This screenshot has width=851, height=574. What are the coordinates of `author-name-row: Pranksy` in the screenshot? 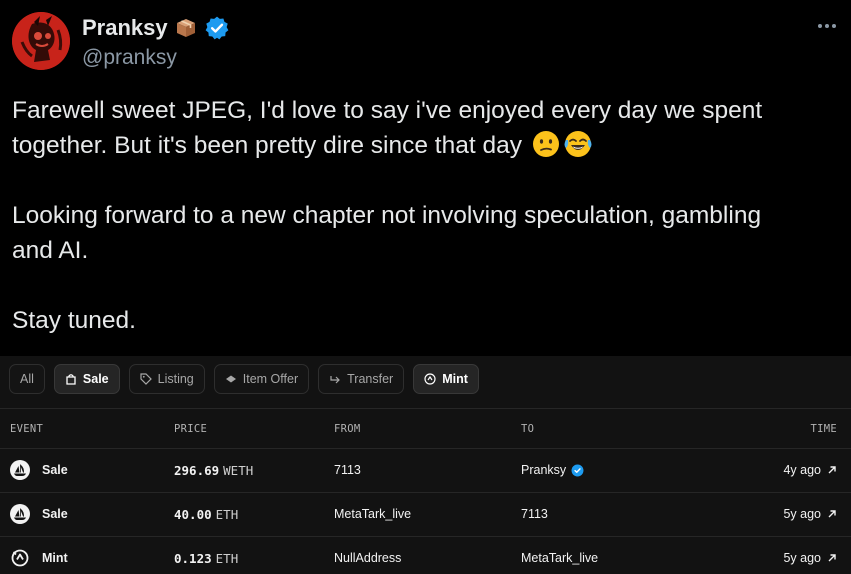 It's located at (156, 28).